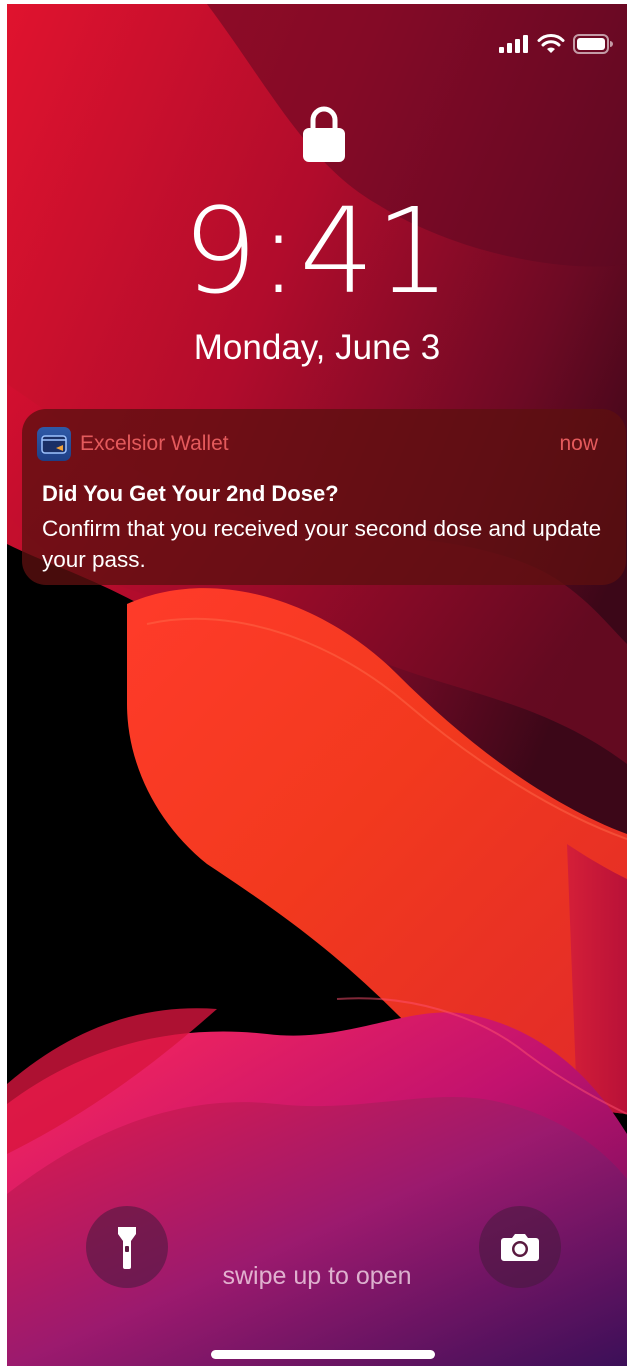 Image resolution: width=633 pixels, height=1370 pixels. What do you see at coordinates (54, 444) in the screenshot?
I see `wallet-app-icon` at bounding box center [54, 444].